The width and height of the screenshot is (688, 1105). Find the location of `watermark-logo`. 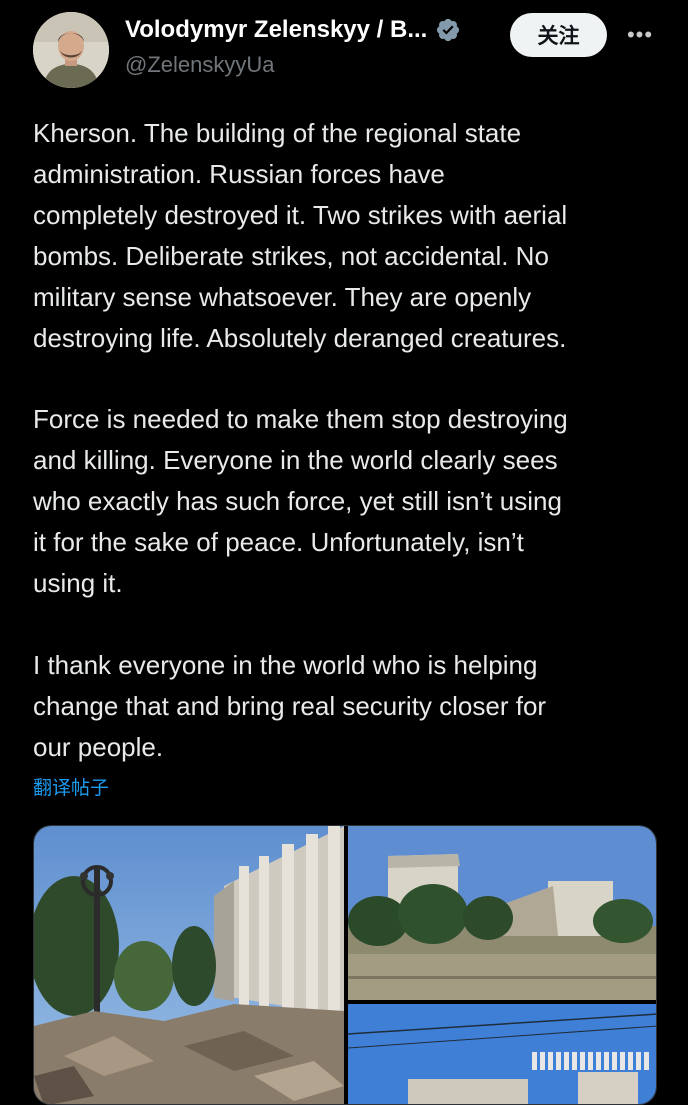

watermark-logo is located at coordinates (590, 1061).